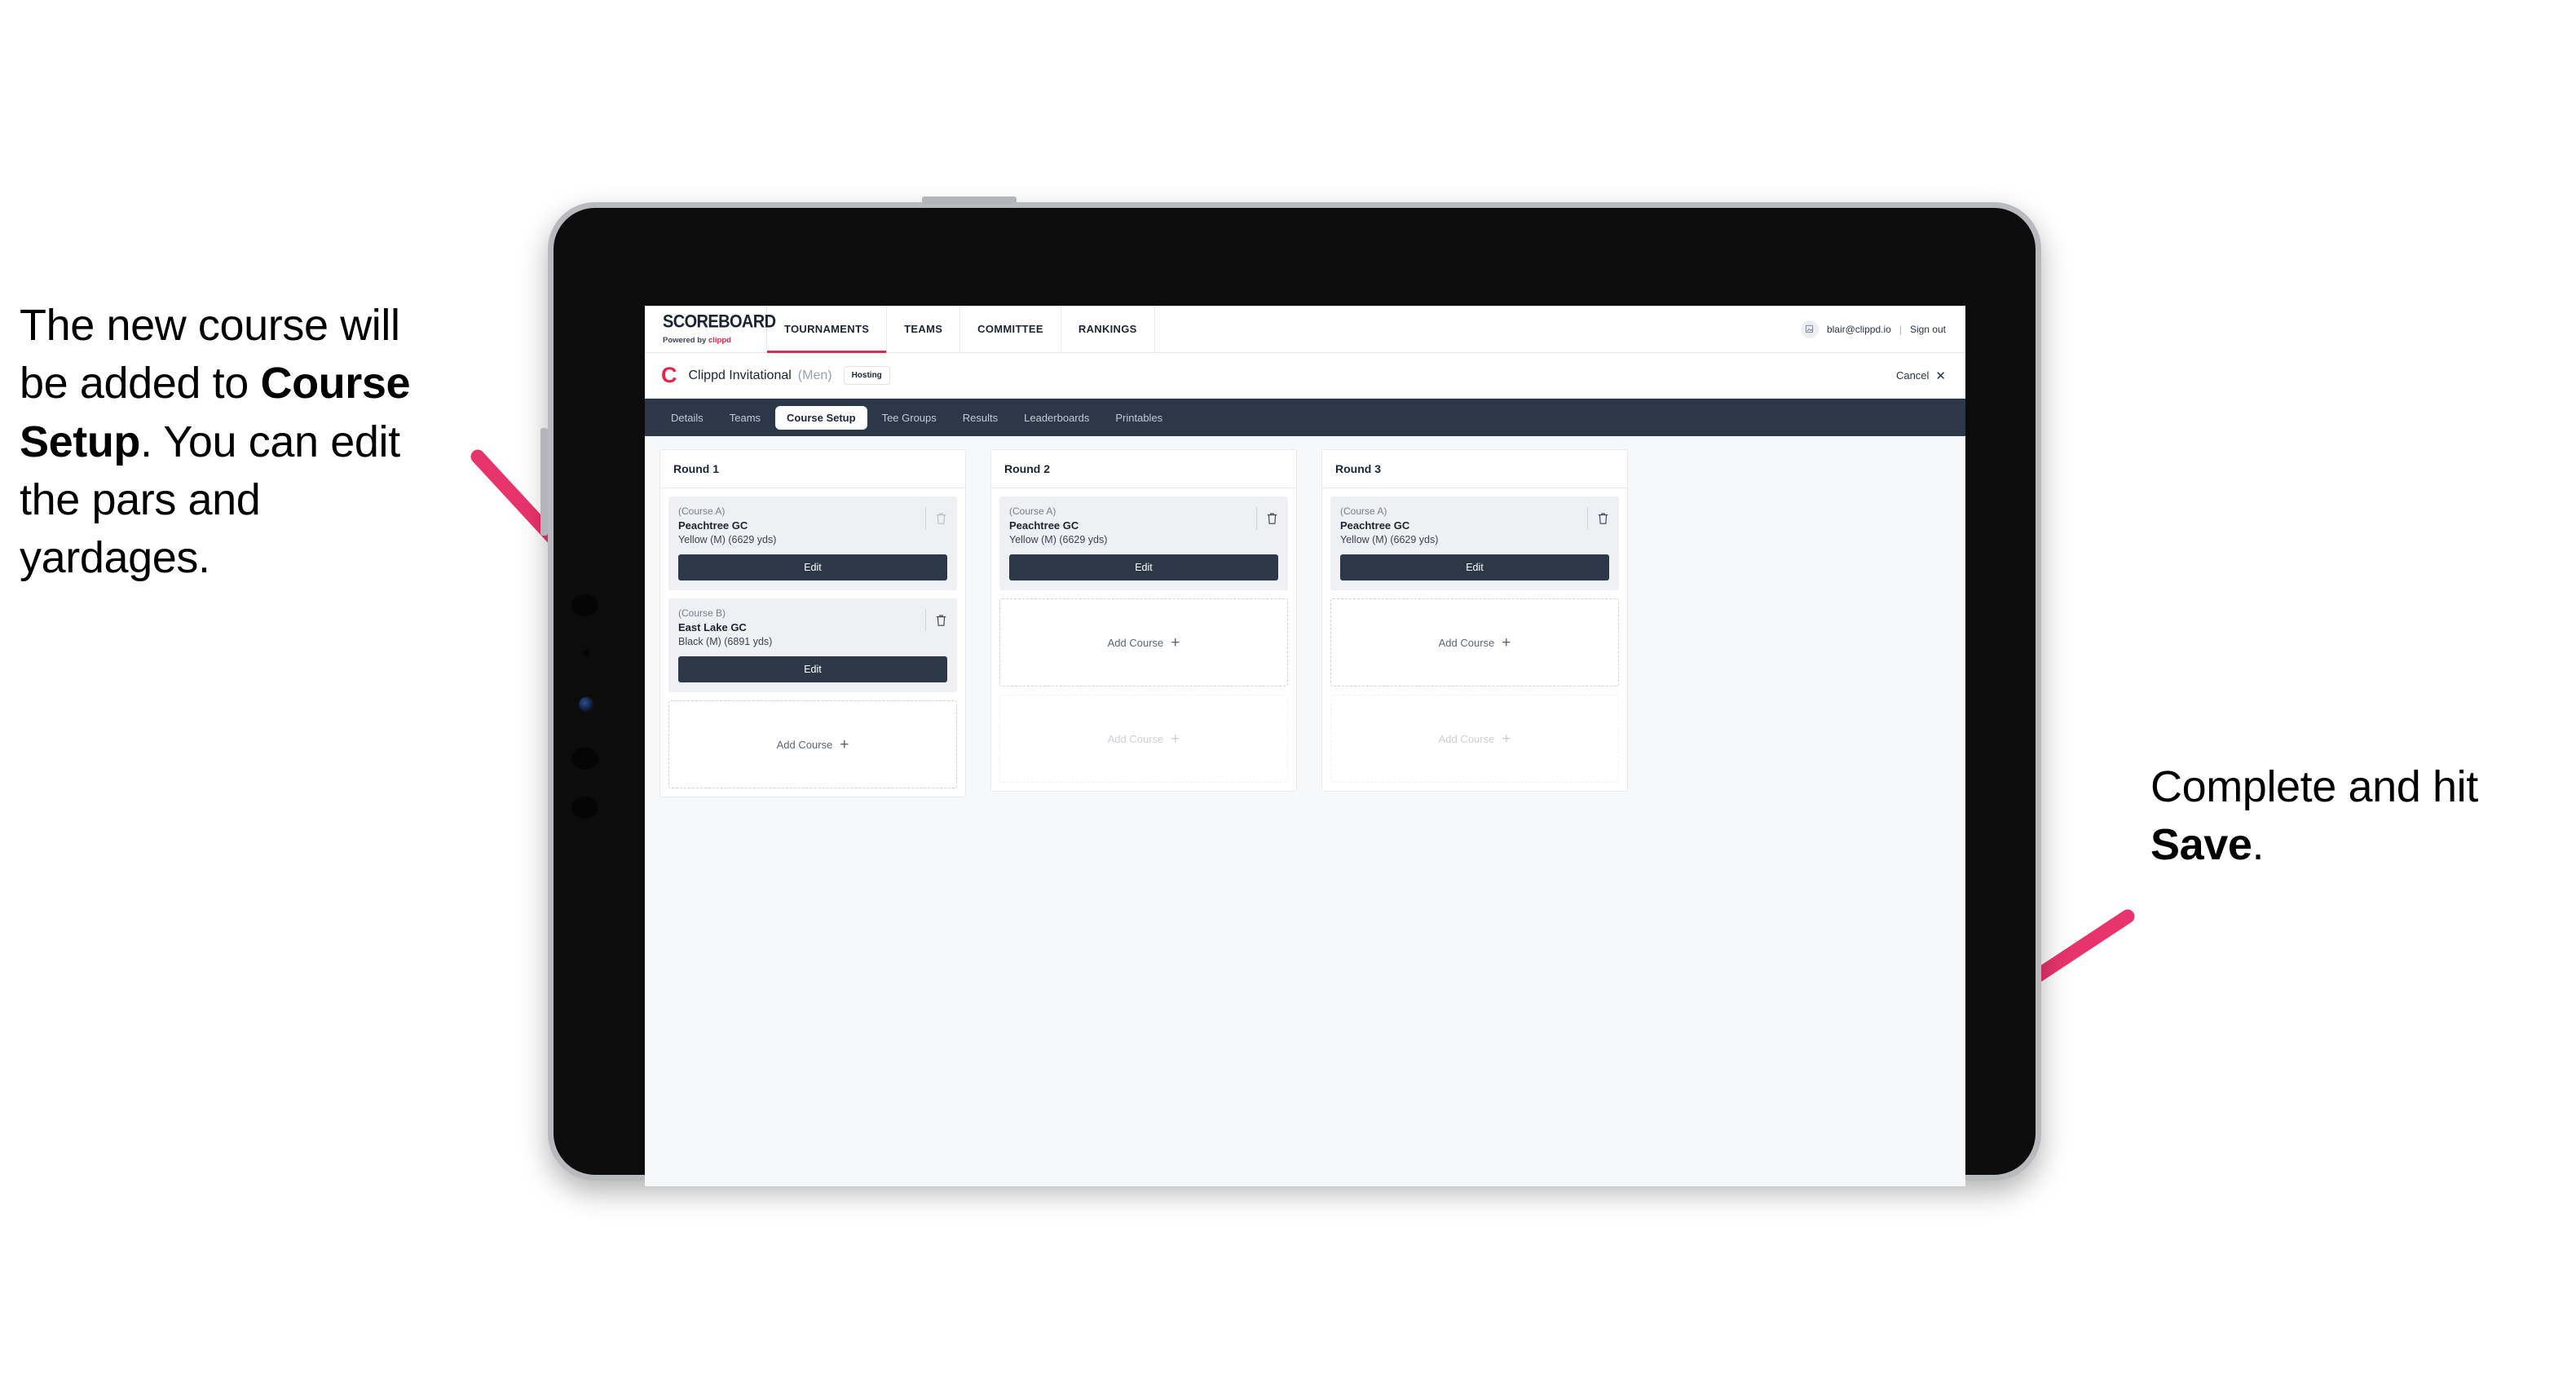 This screenshot has height=1386, width=2576. Describe the element at coordinates (586, 704) in the screenshot. I see `front-camera-icon` at that location.